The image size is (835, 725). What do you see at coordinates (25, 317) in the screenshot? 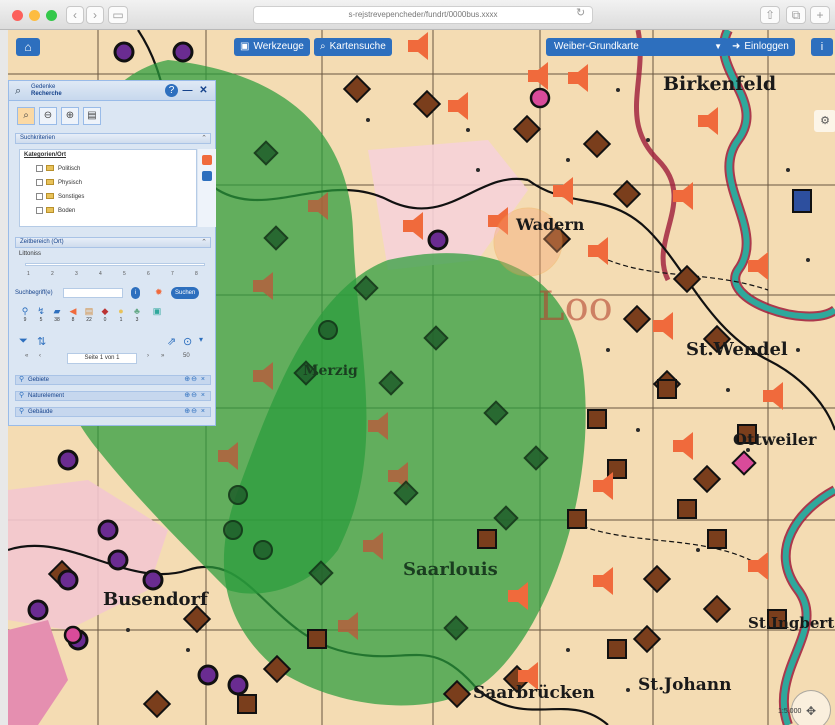
I see `type-cell: ⚲ 9` at bounding box center [25, 317].